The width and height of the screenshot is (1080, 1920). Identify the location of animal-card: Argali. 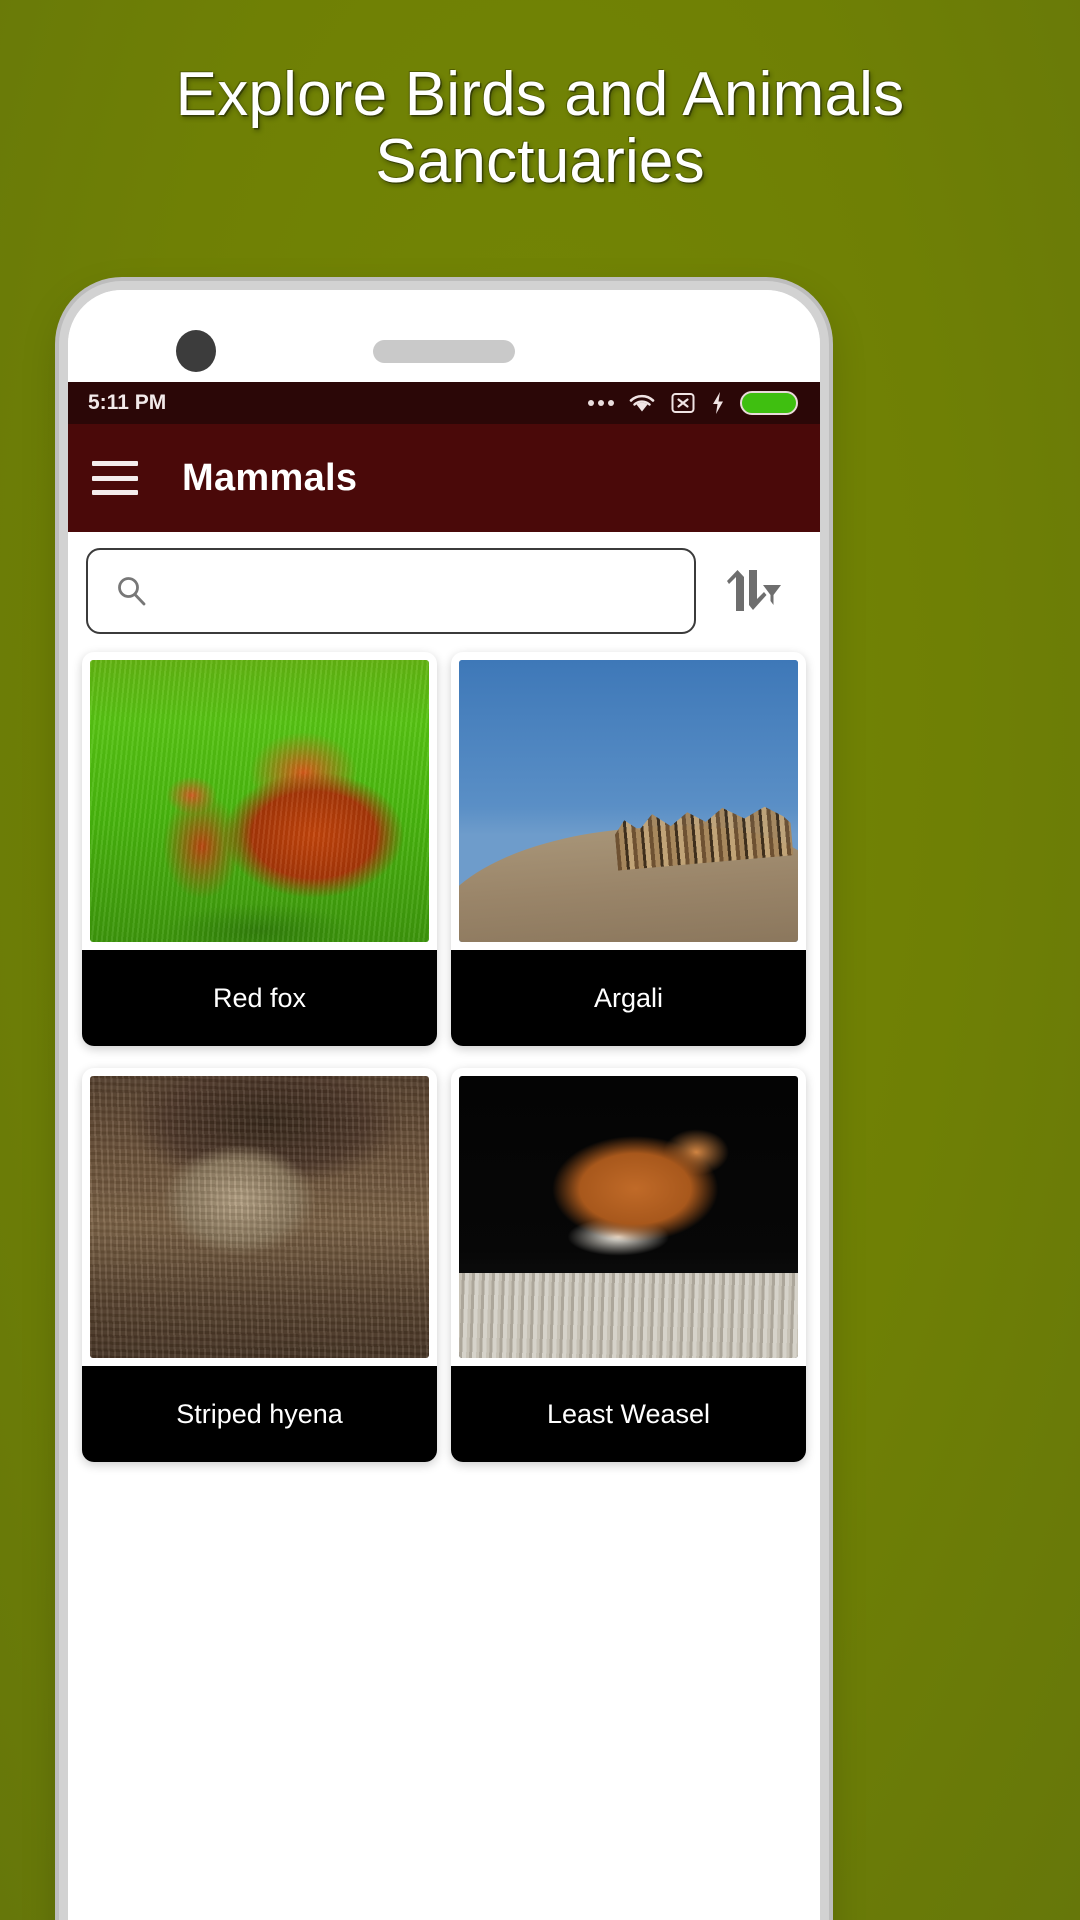
(628, 849).